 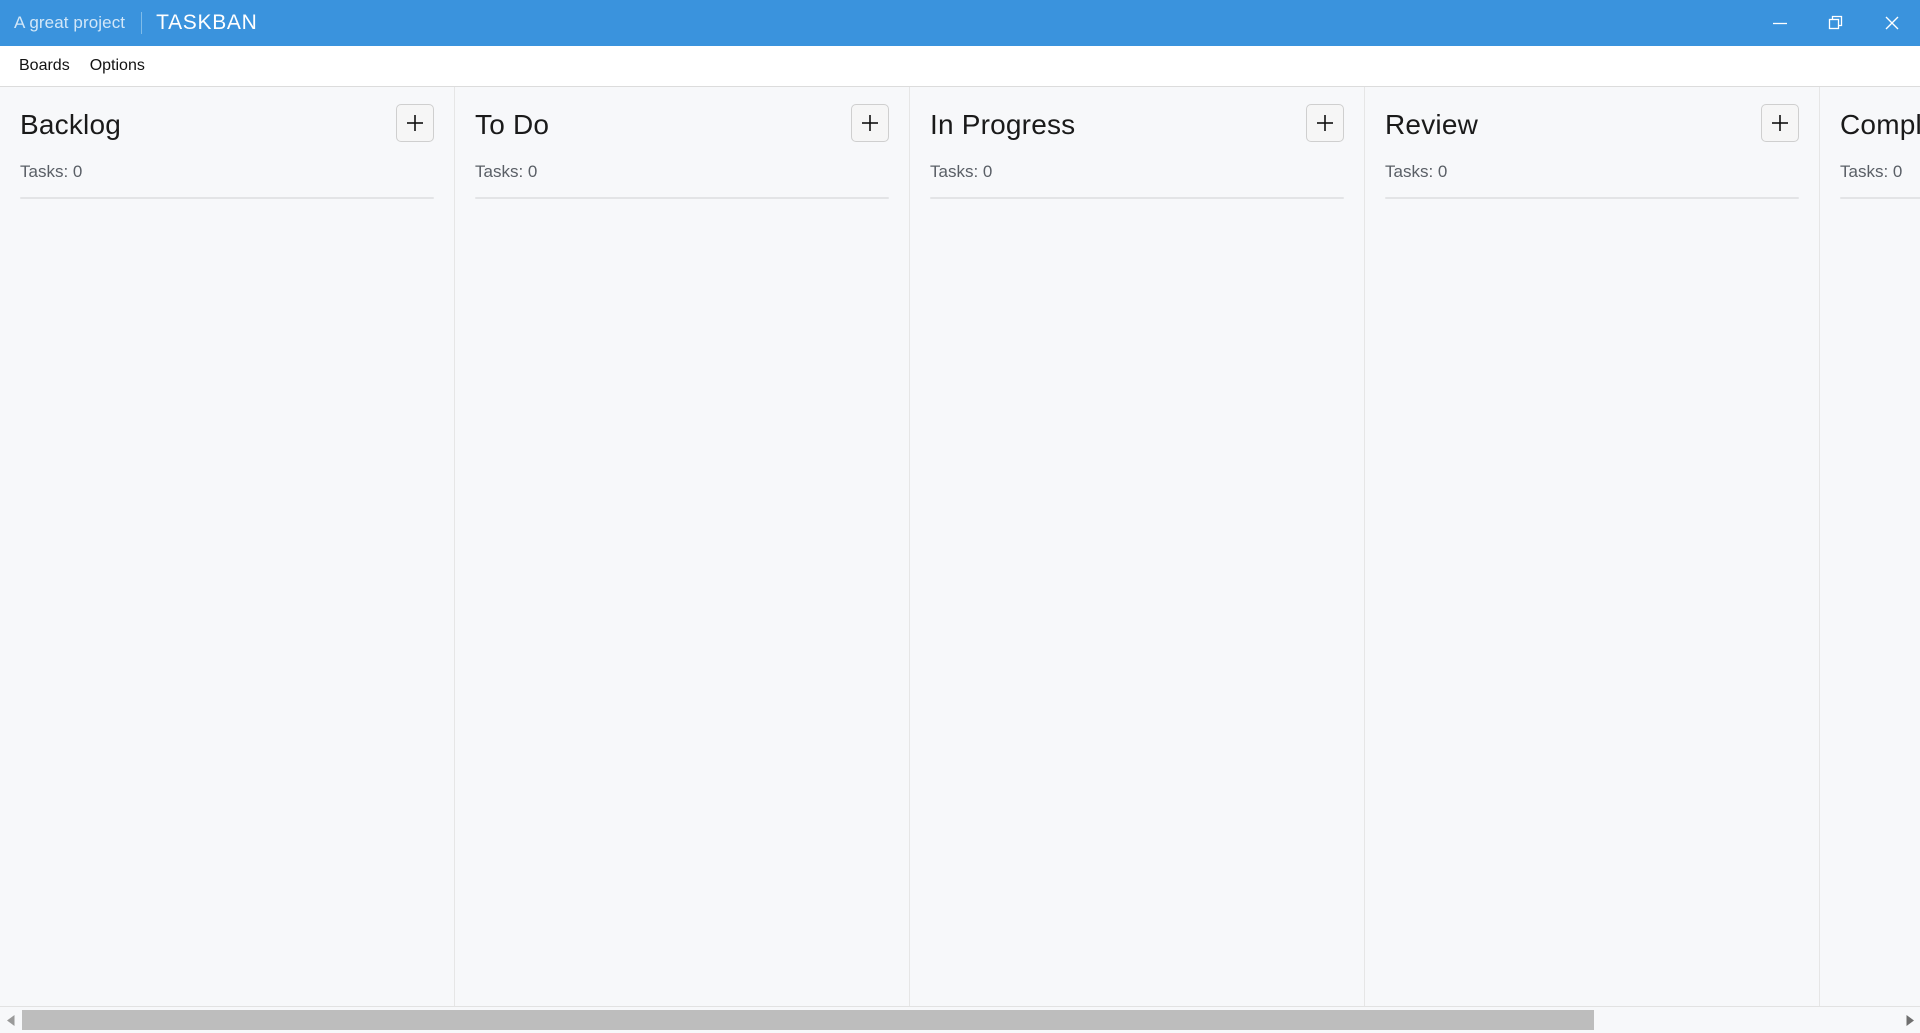 I want to click on menu-bar: Boards Options, so click(x=960, y=66).